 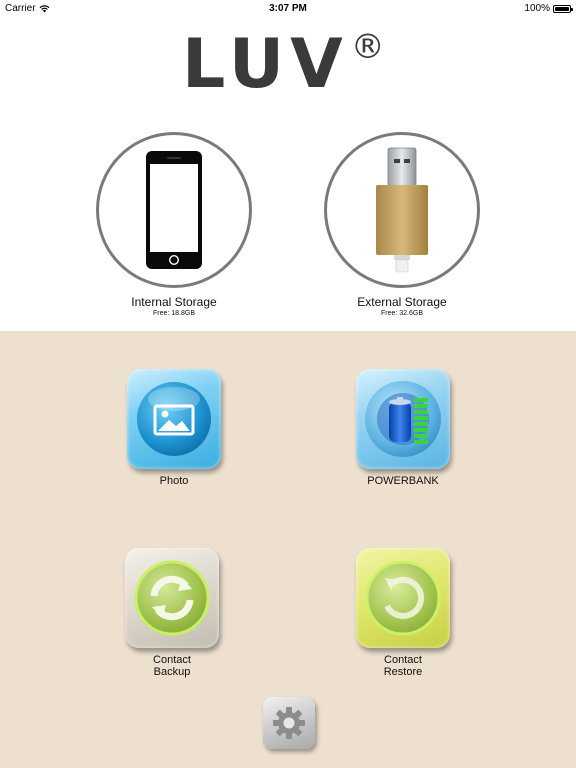 I want to click on internal-storage-button, so click(x=174, y=210).